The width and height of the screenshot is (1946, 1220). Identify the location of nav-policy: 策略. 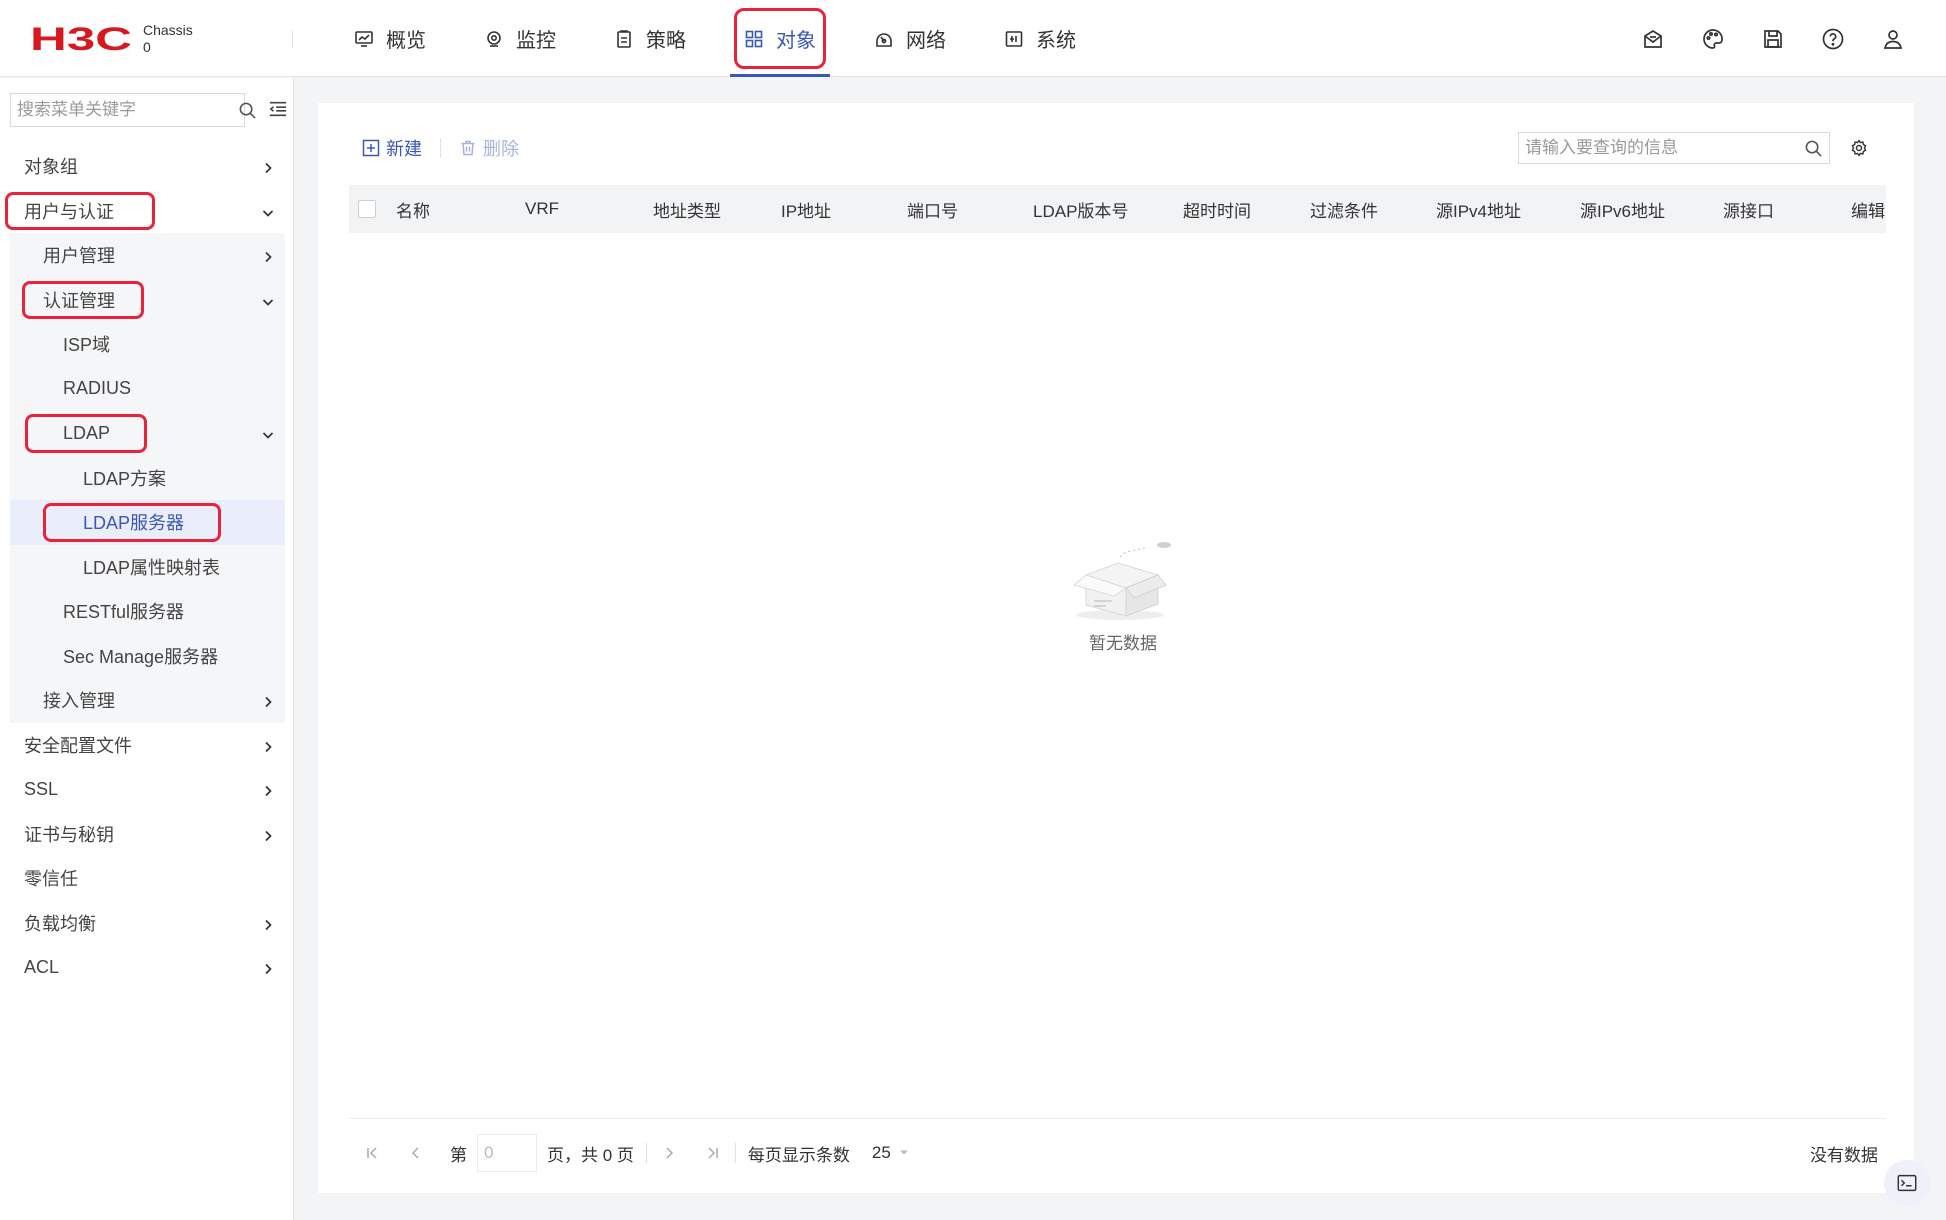
(650, 38).